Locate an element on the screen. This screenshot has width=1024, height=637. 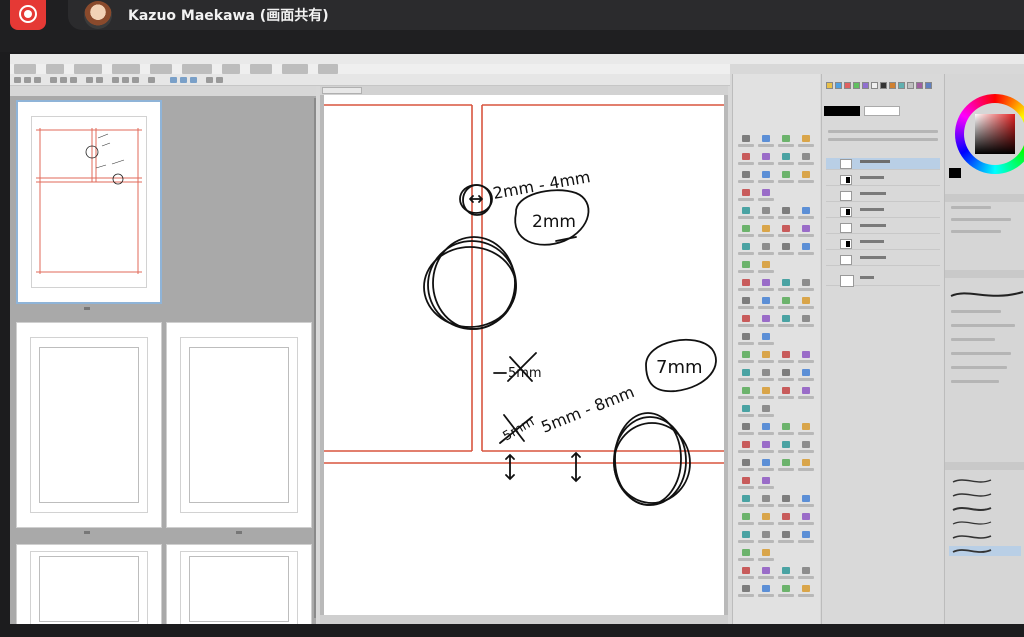
layer-opacity-control is located at coordinates (883, 139).